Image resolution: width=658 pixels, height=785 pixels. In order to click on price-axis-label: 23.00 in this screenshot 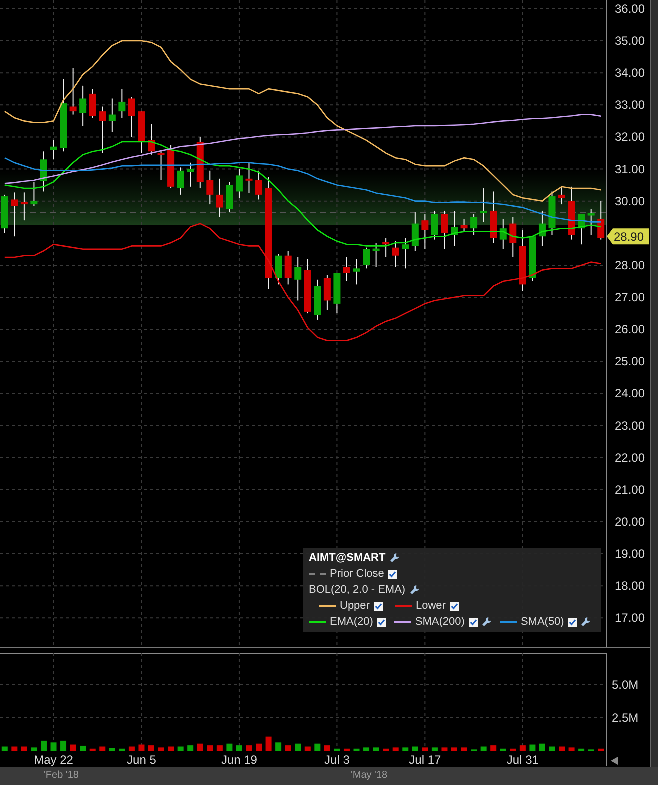, I will do `click(630, 425)`.